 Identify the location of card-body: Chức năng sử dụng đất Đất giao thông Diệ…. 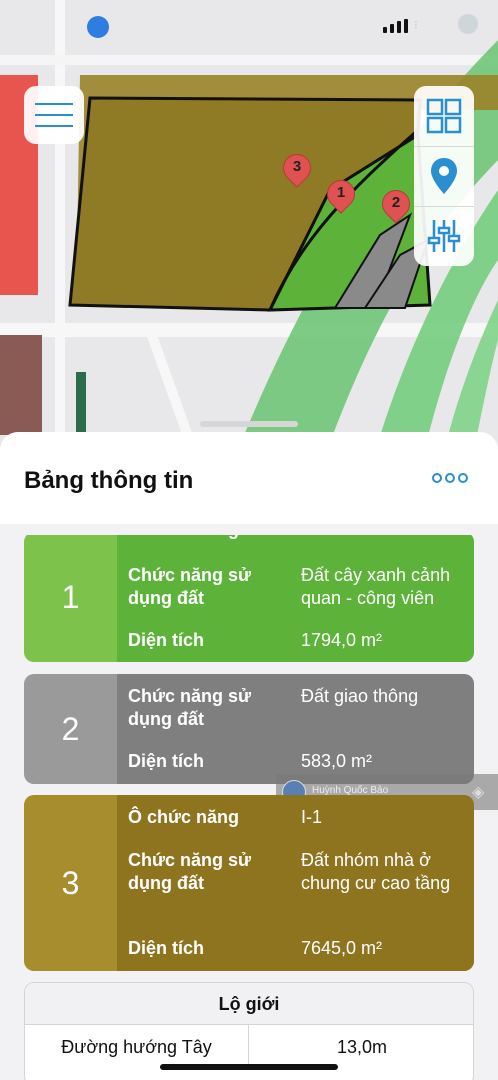
(295, 729).